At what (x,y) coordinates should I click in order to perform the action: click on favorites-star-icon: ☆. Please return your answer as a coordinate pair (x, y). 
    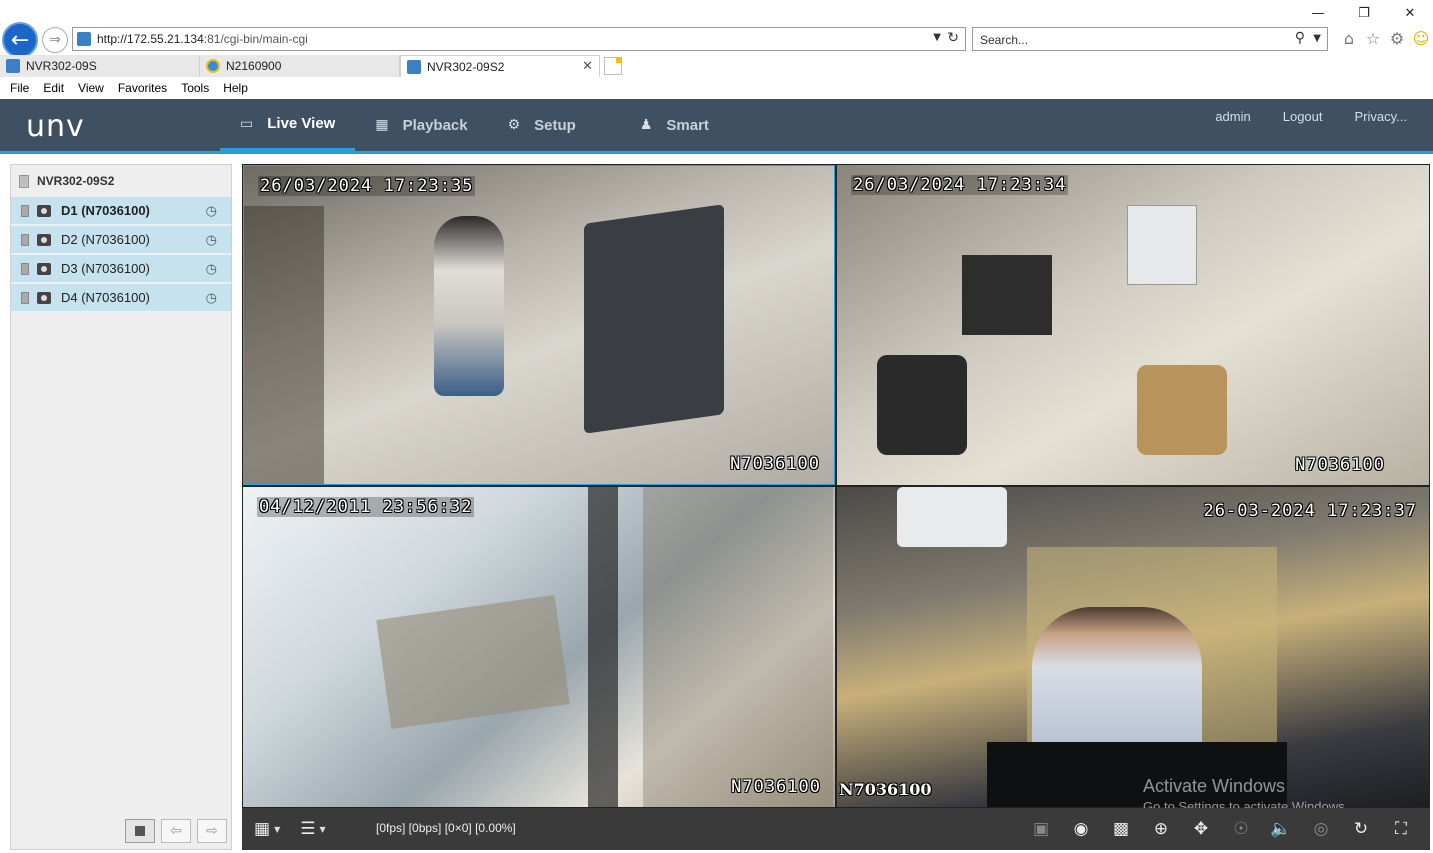
    Looking at the image, I should click on (1373, 38).